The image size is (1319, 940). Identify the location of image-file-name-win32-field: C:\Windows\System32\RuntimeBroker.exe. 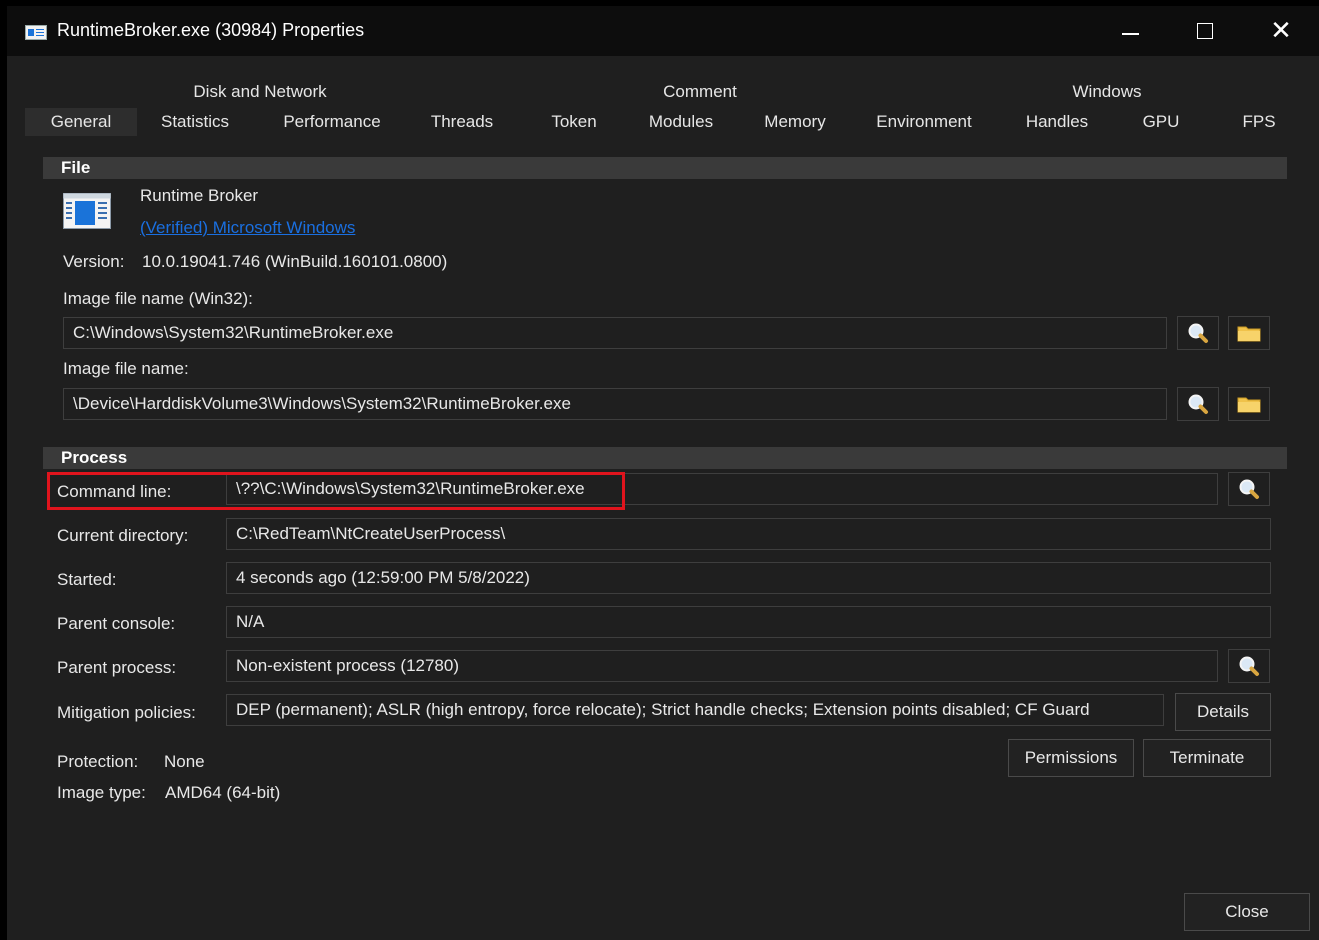
(615, 333).